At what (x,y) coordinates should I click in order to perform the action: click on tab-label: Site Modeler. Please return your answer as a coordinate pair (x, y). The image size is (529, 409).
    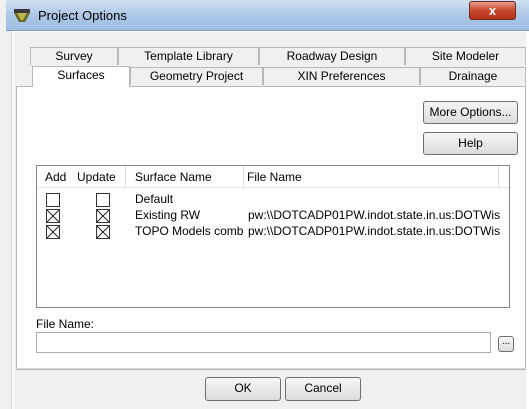
    Looking at the image, I should click on (465, 56).